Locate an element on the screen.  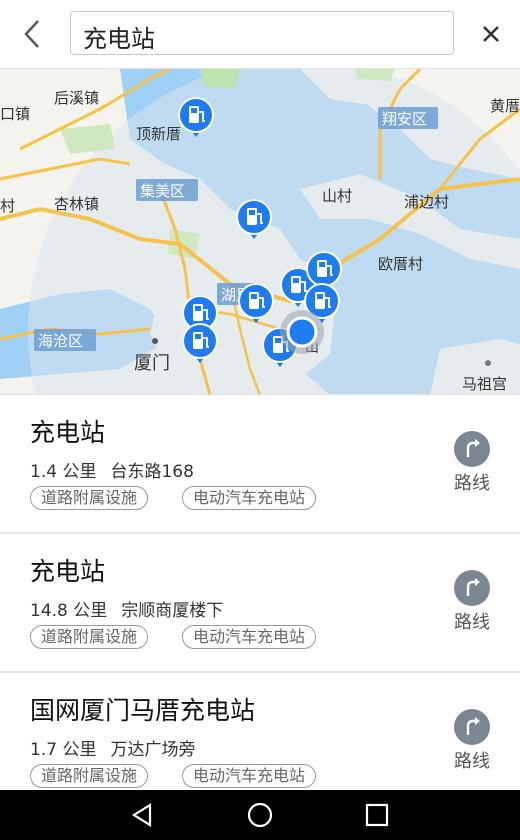
current-location-dot-icon is located at coordinates (302, 332).